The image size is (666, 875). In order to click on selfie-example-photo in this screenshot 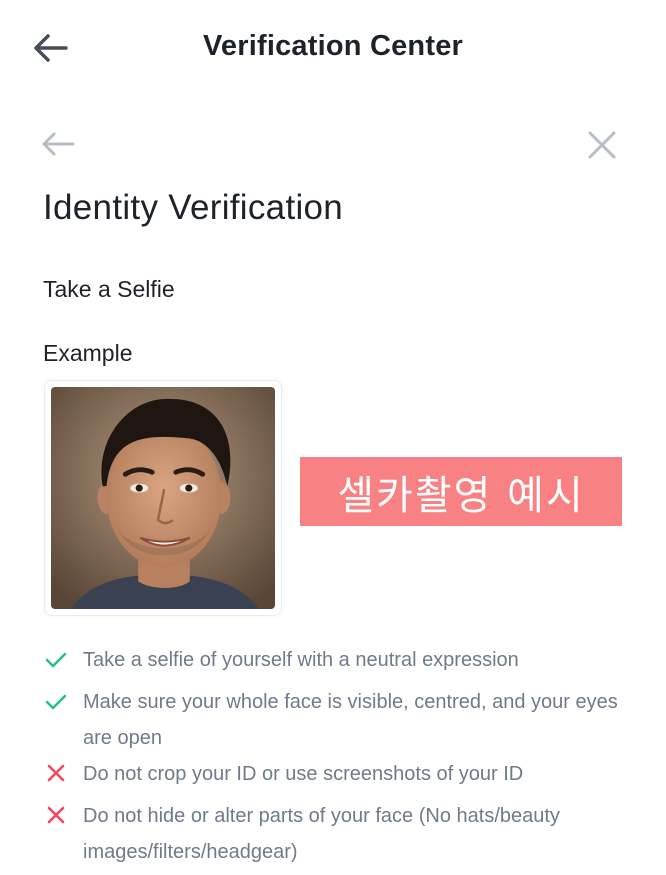, I will do `click(163, 498)`.